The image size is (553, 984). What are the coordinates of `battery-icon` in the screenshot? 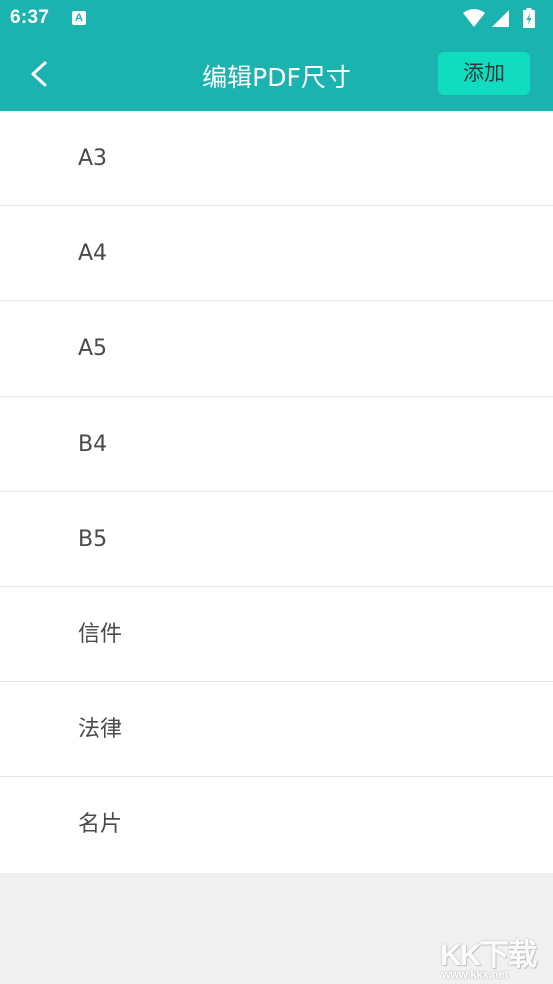 It's located at (529, 18).